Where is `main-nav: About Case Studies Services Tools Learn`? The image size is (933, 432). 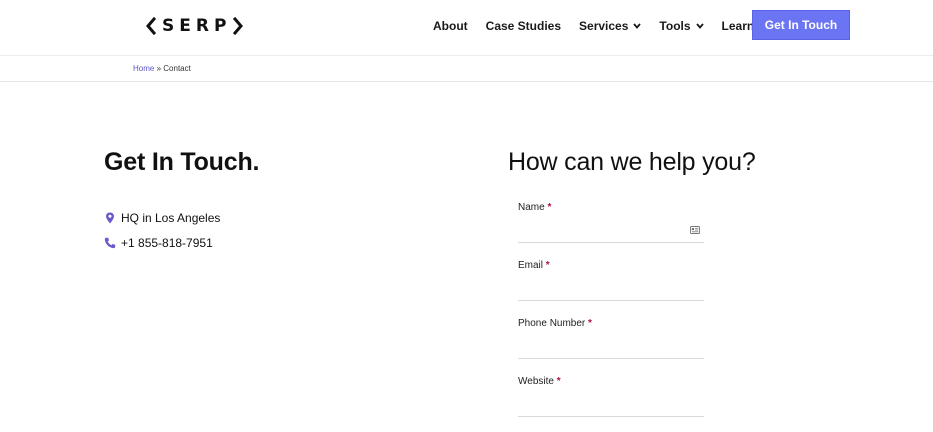 main-nav: About Case Studies Services Tools Learn is located at coordinates (609, 26).